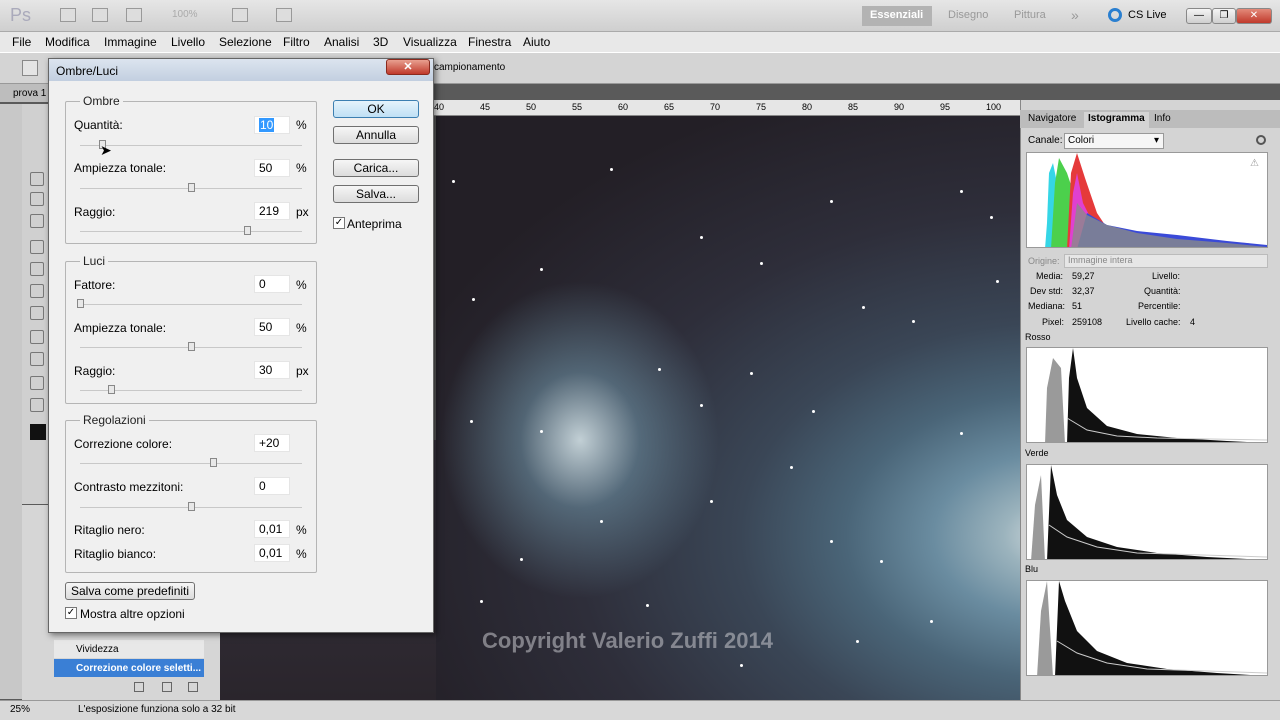 The height and width of the screenshot is (720, 1280). Describe the element at coordinates (37, 383) in the screenshot. I see `rotate-view-tool-icon` at that location.